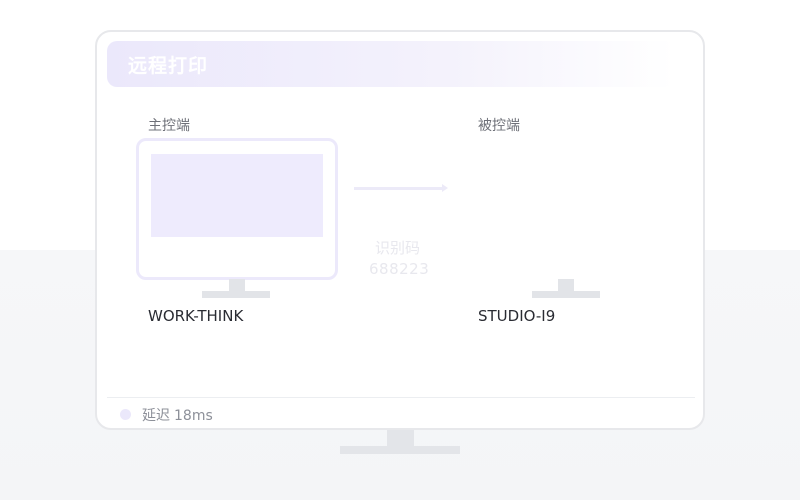 The image size is (800, 500). What do you see at coordinates (125, 414) in the screenshot?
I see `status-dot-icon` at bounding box center [125, 414].